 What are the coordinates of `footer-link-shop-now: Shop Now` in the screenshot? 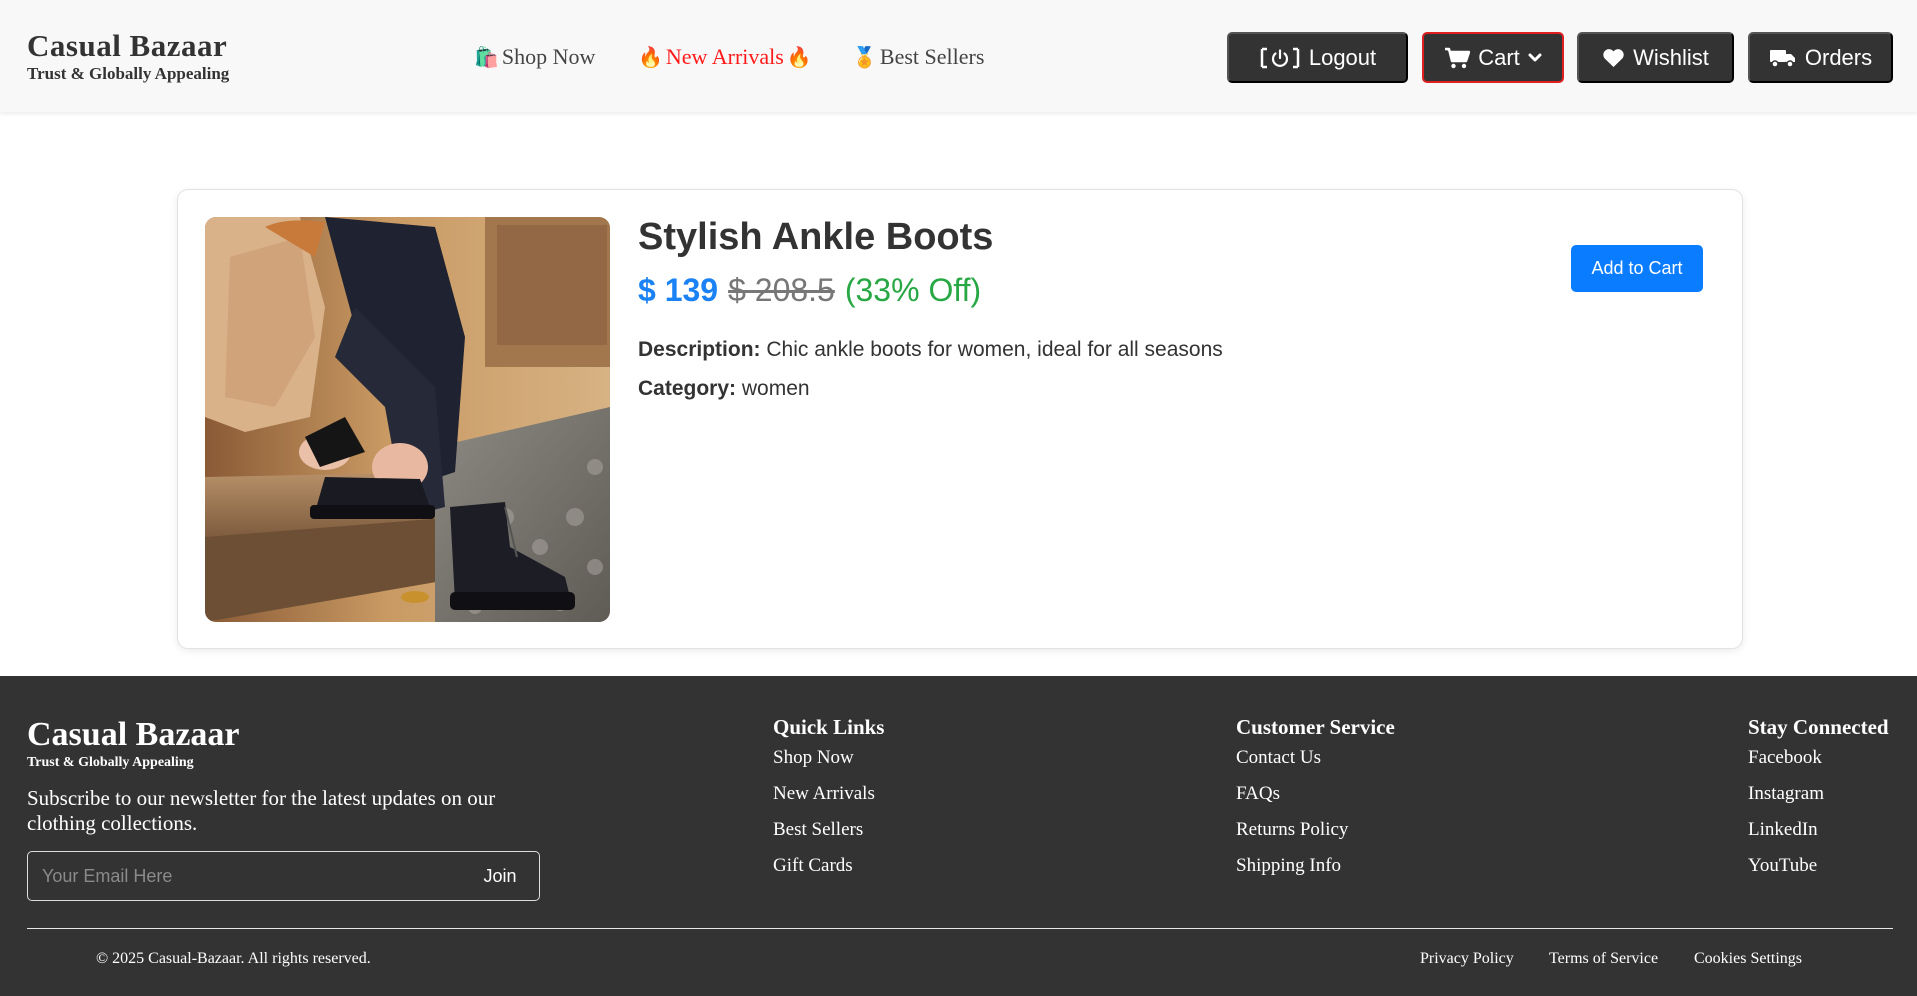 It's located at (828, 758).